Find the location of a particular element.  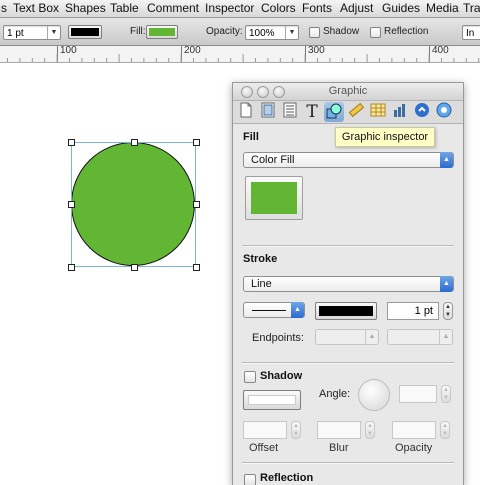

stroke-width-field: 1 pt is located at coordinates (413, 311).